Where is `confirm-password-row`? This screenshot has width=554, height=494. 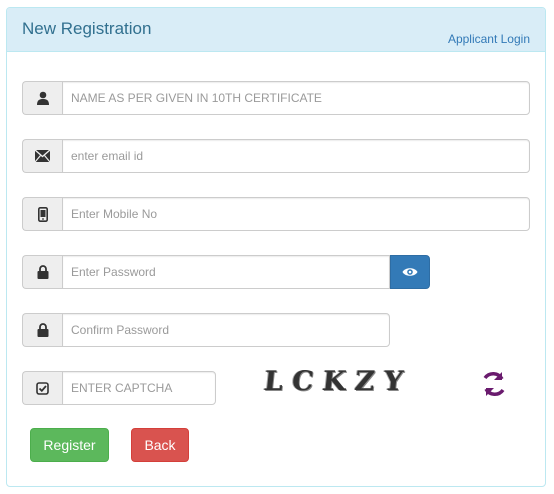 confirm-password-row is located at coordinates (206, 330).